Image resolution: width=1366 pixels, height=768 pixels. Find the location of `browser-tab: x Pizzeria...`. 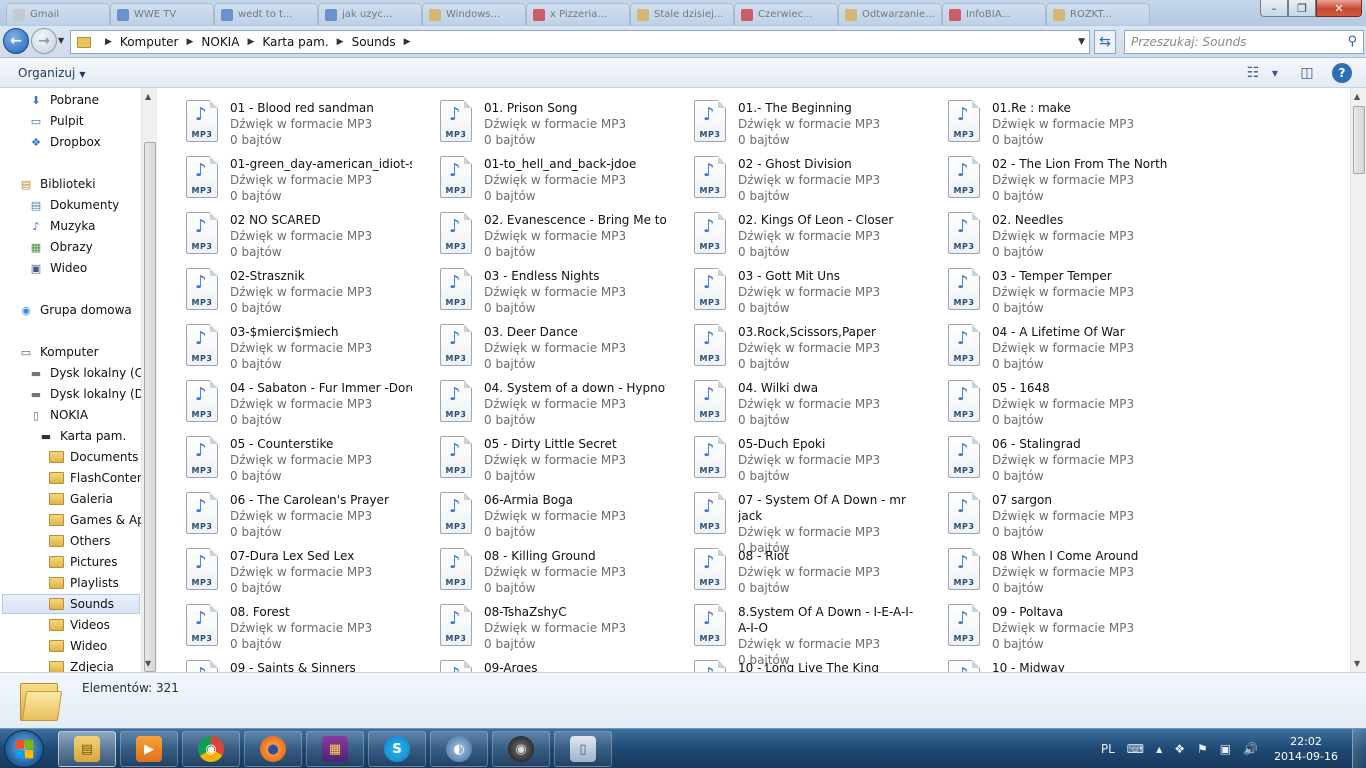

browser-tab: x Pizzeria... is located at coordinates (578, 14).